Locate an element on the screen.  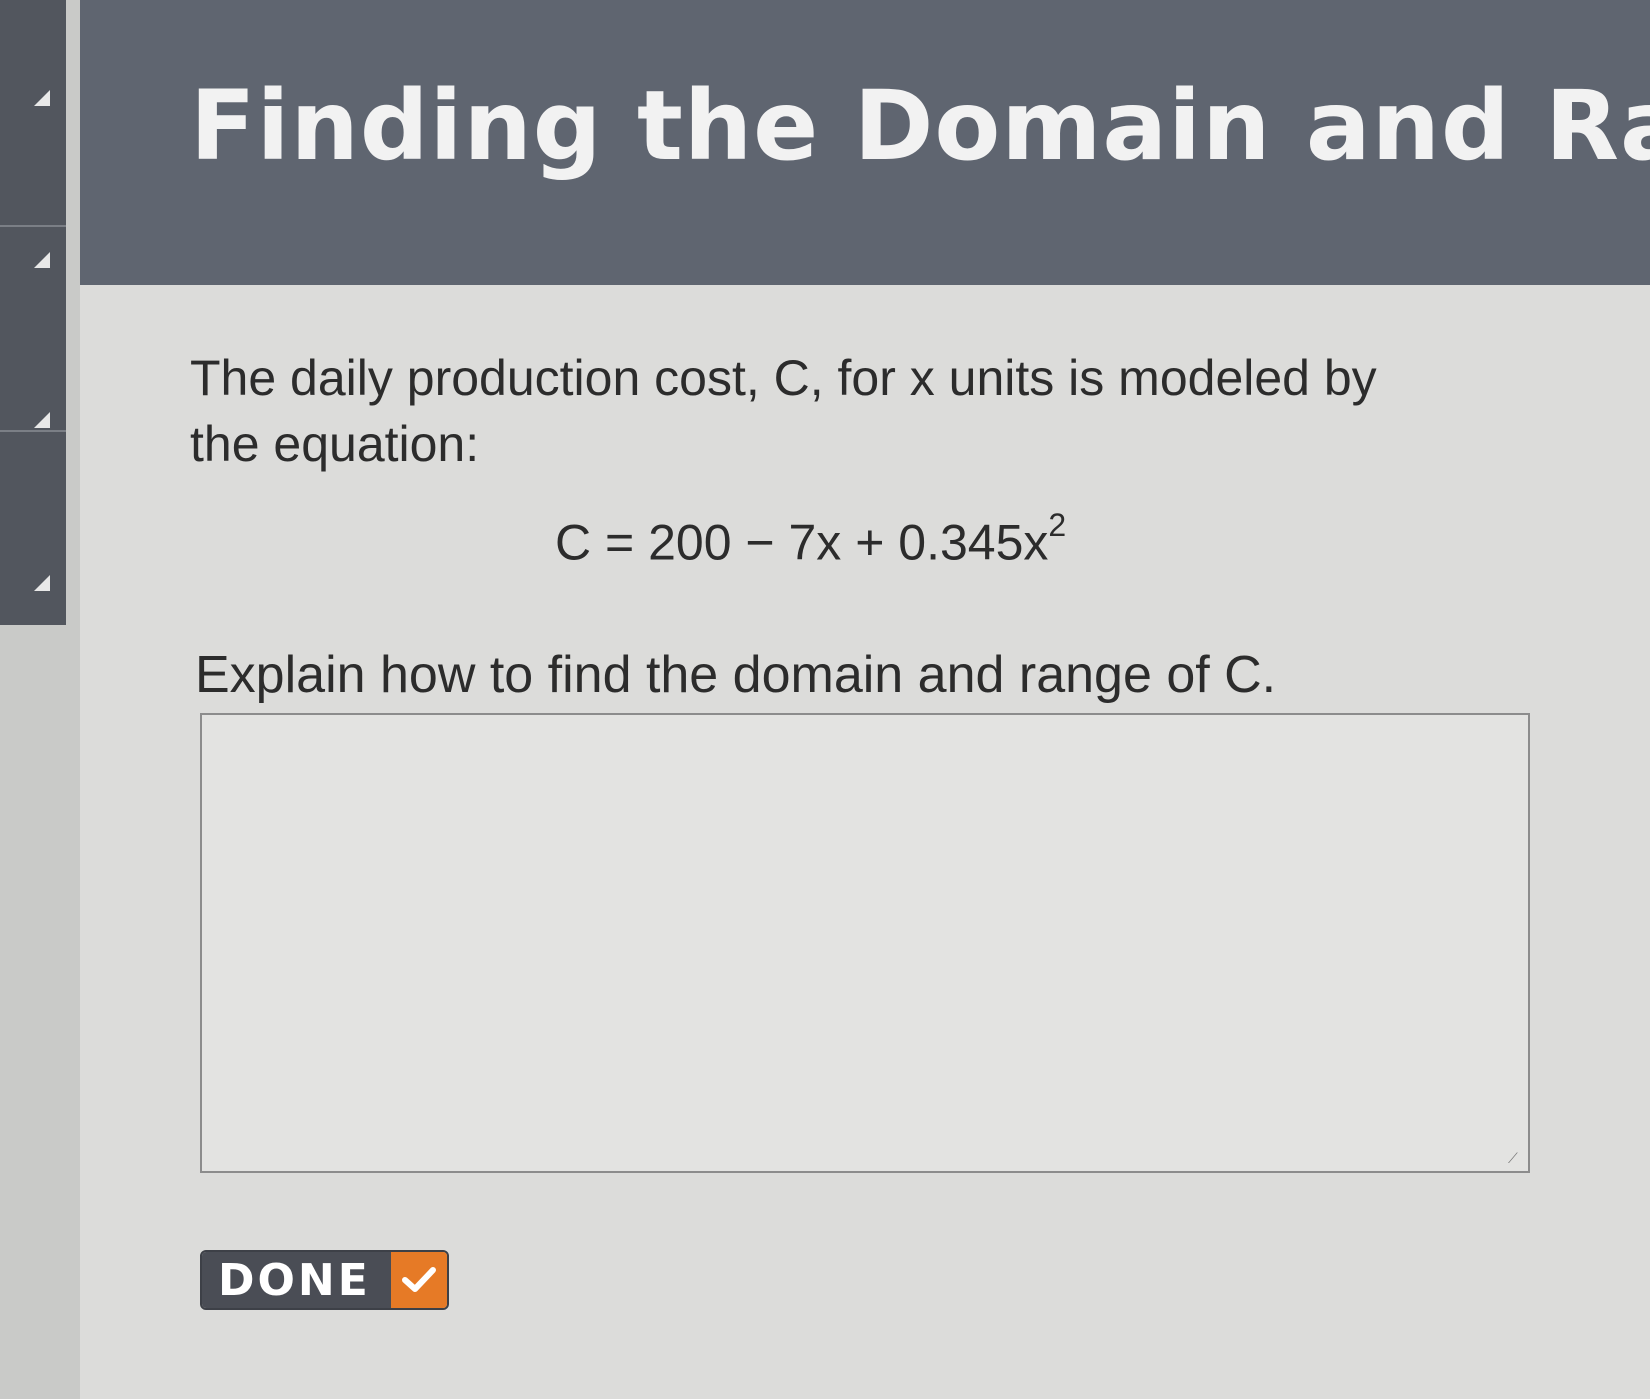
done-button: DONE is located at coordinates (324, 1280).